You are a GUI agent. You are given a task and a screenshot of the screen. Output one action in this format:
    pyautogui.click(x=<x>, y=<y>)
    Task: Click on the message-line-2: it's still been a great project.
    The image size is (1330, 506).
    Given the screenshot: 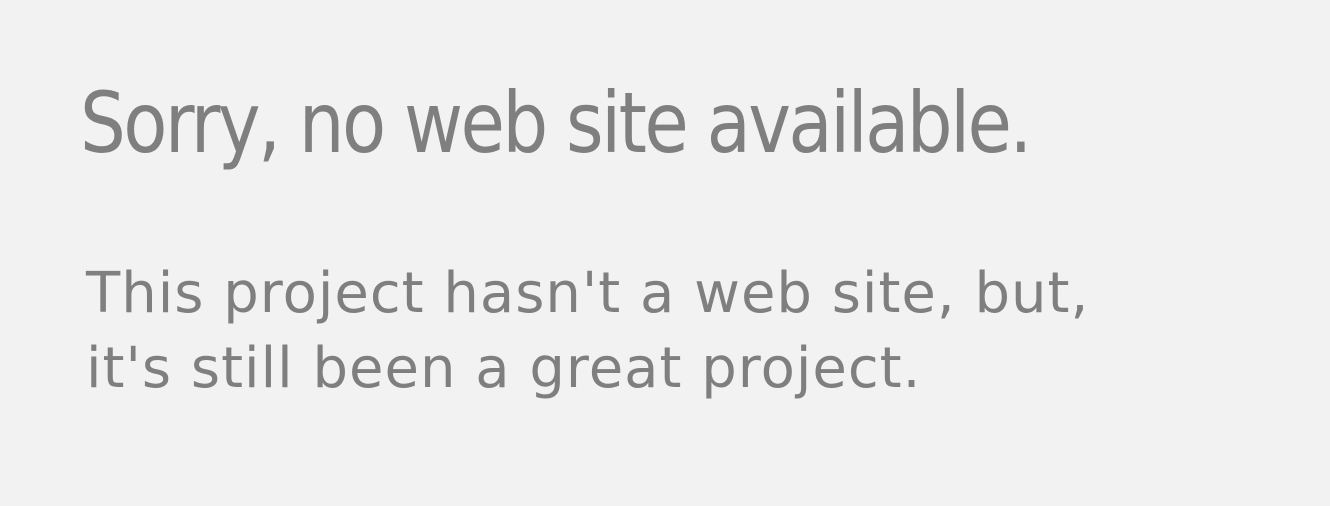 What is the action you would take?
    pyautogui.click(x=504, y=368)
    